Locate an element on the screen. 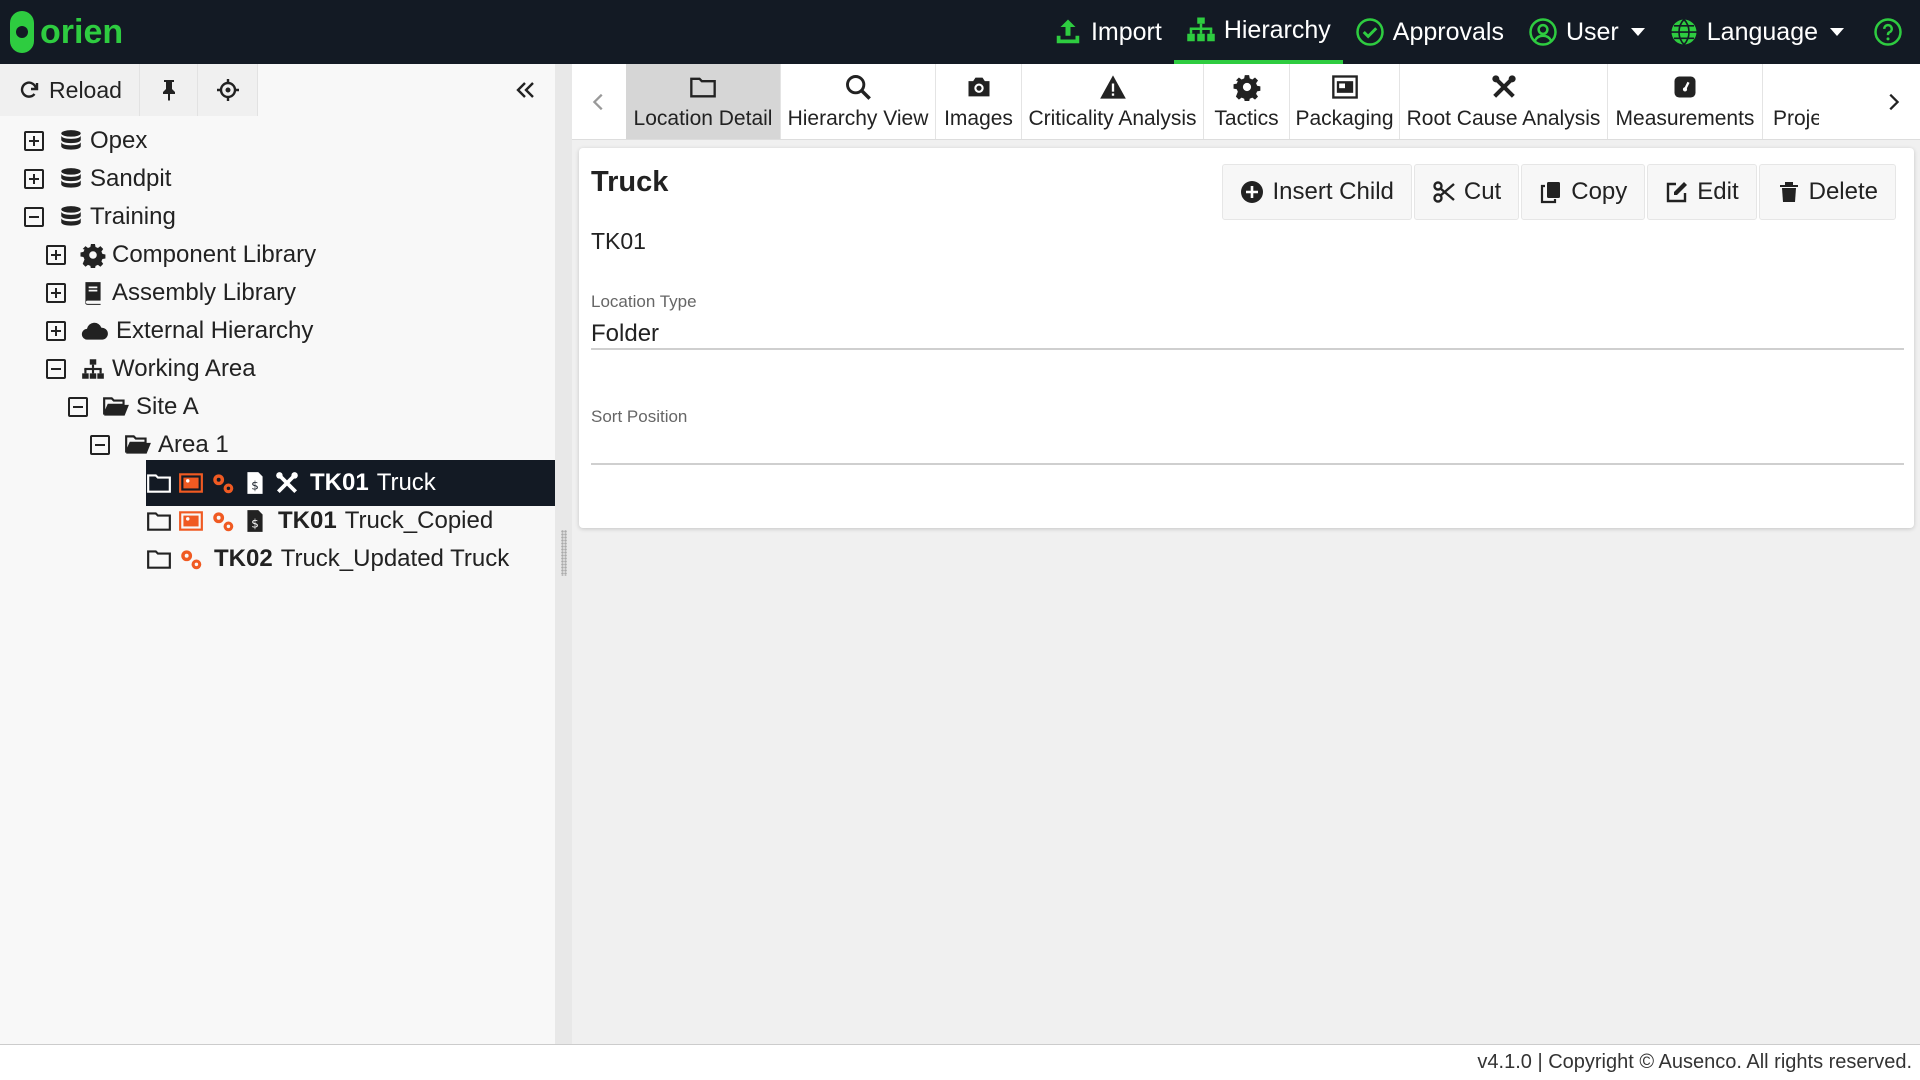  tree-node-label: Assembly Library is located at coordinates (204, 292).